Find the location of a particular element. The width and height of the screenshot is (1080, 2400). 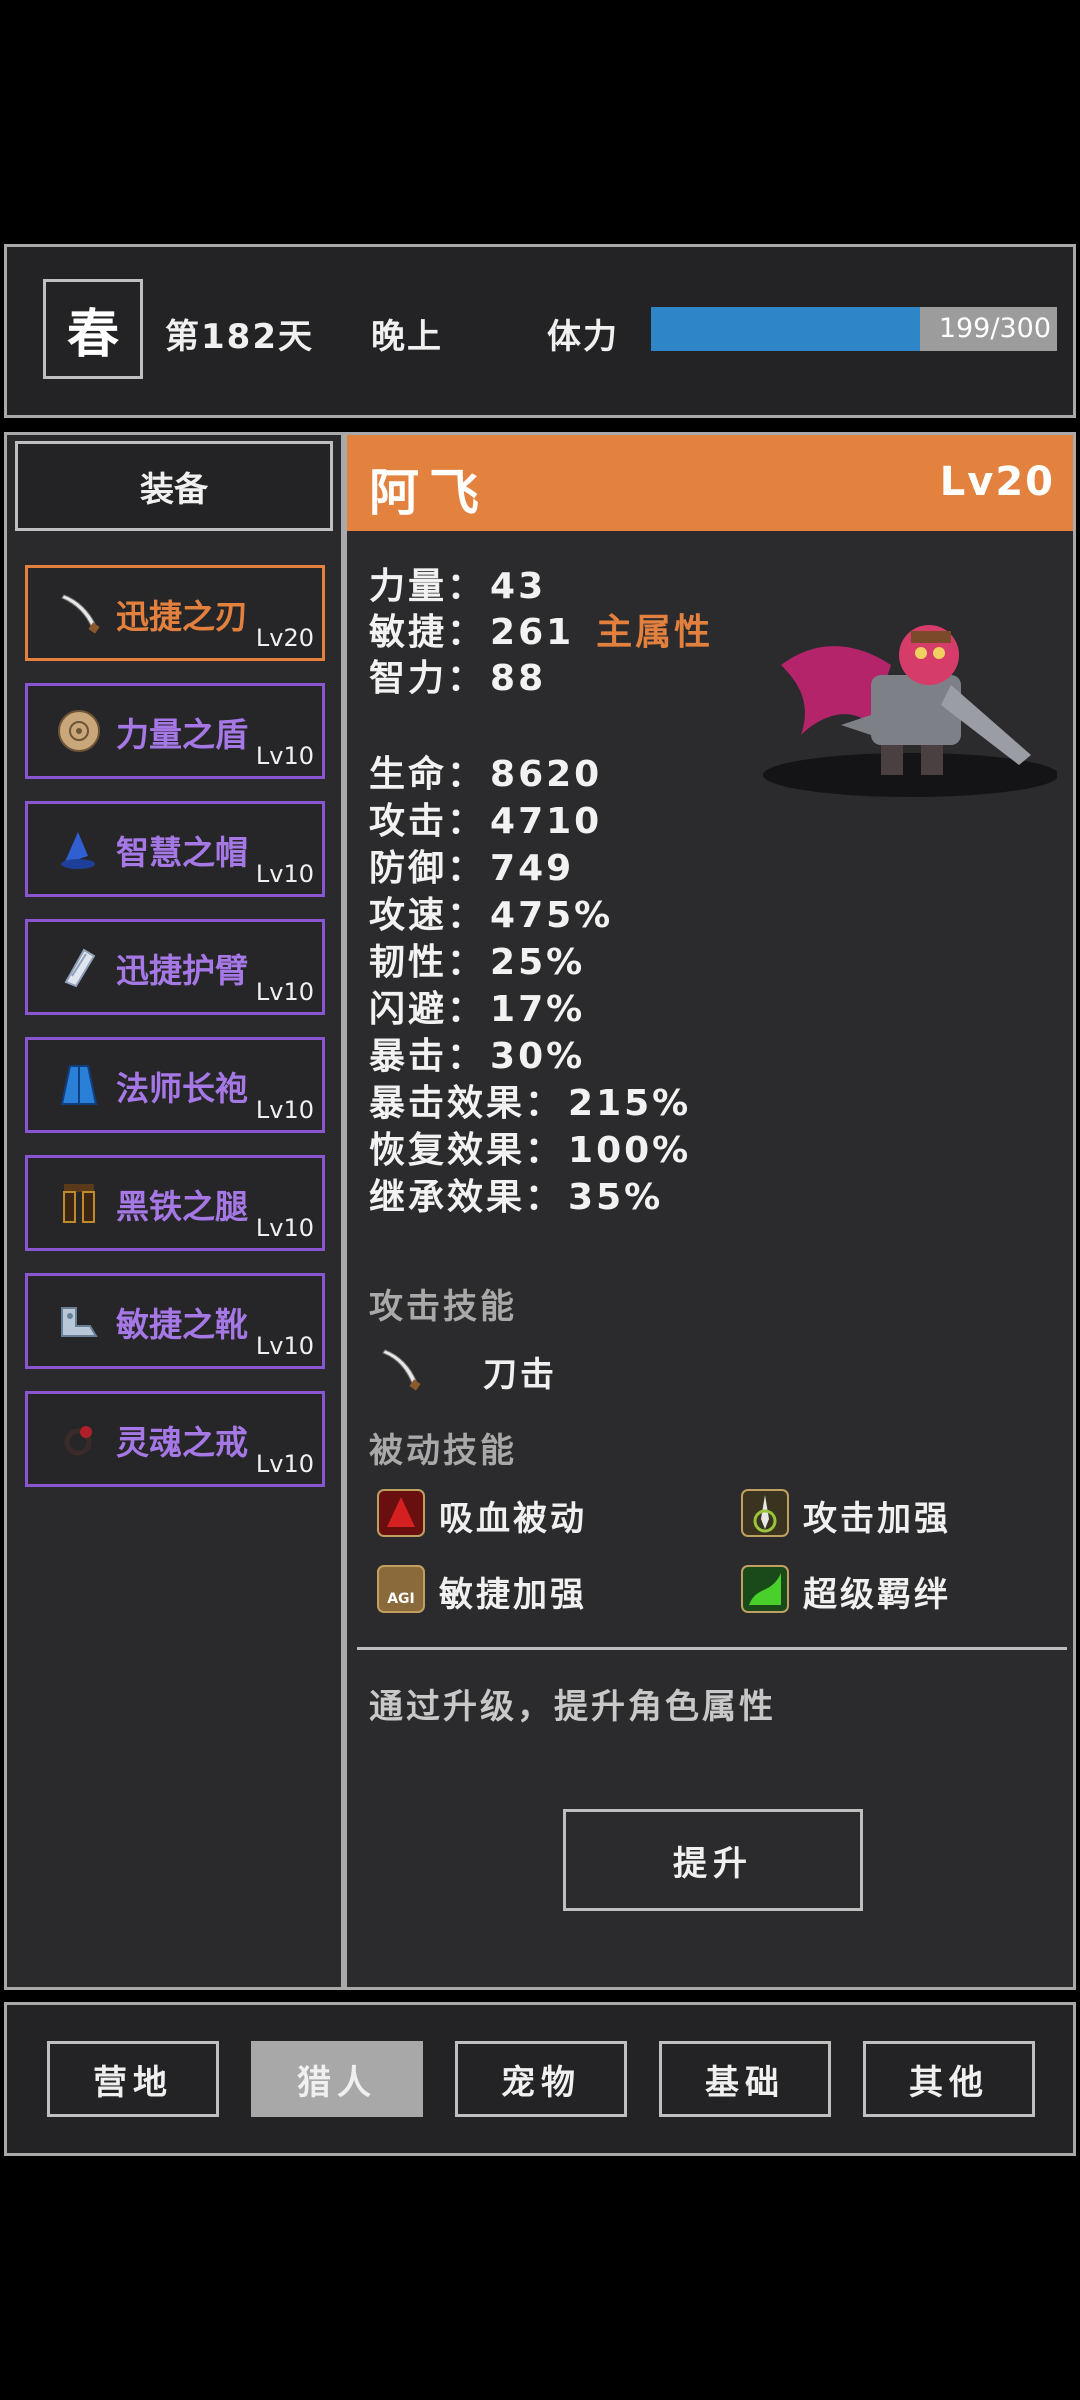

equip-name: 迅捷护臂 is located at coordinates (182, 970).